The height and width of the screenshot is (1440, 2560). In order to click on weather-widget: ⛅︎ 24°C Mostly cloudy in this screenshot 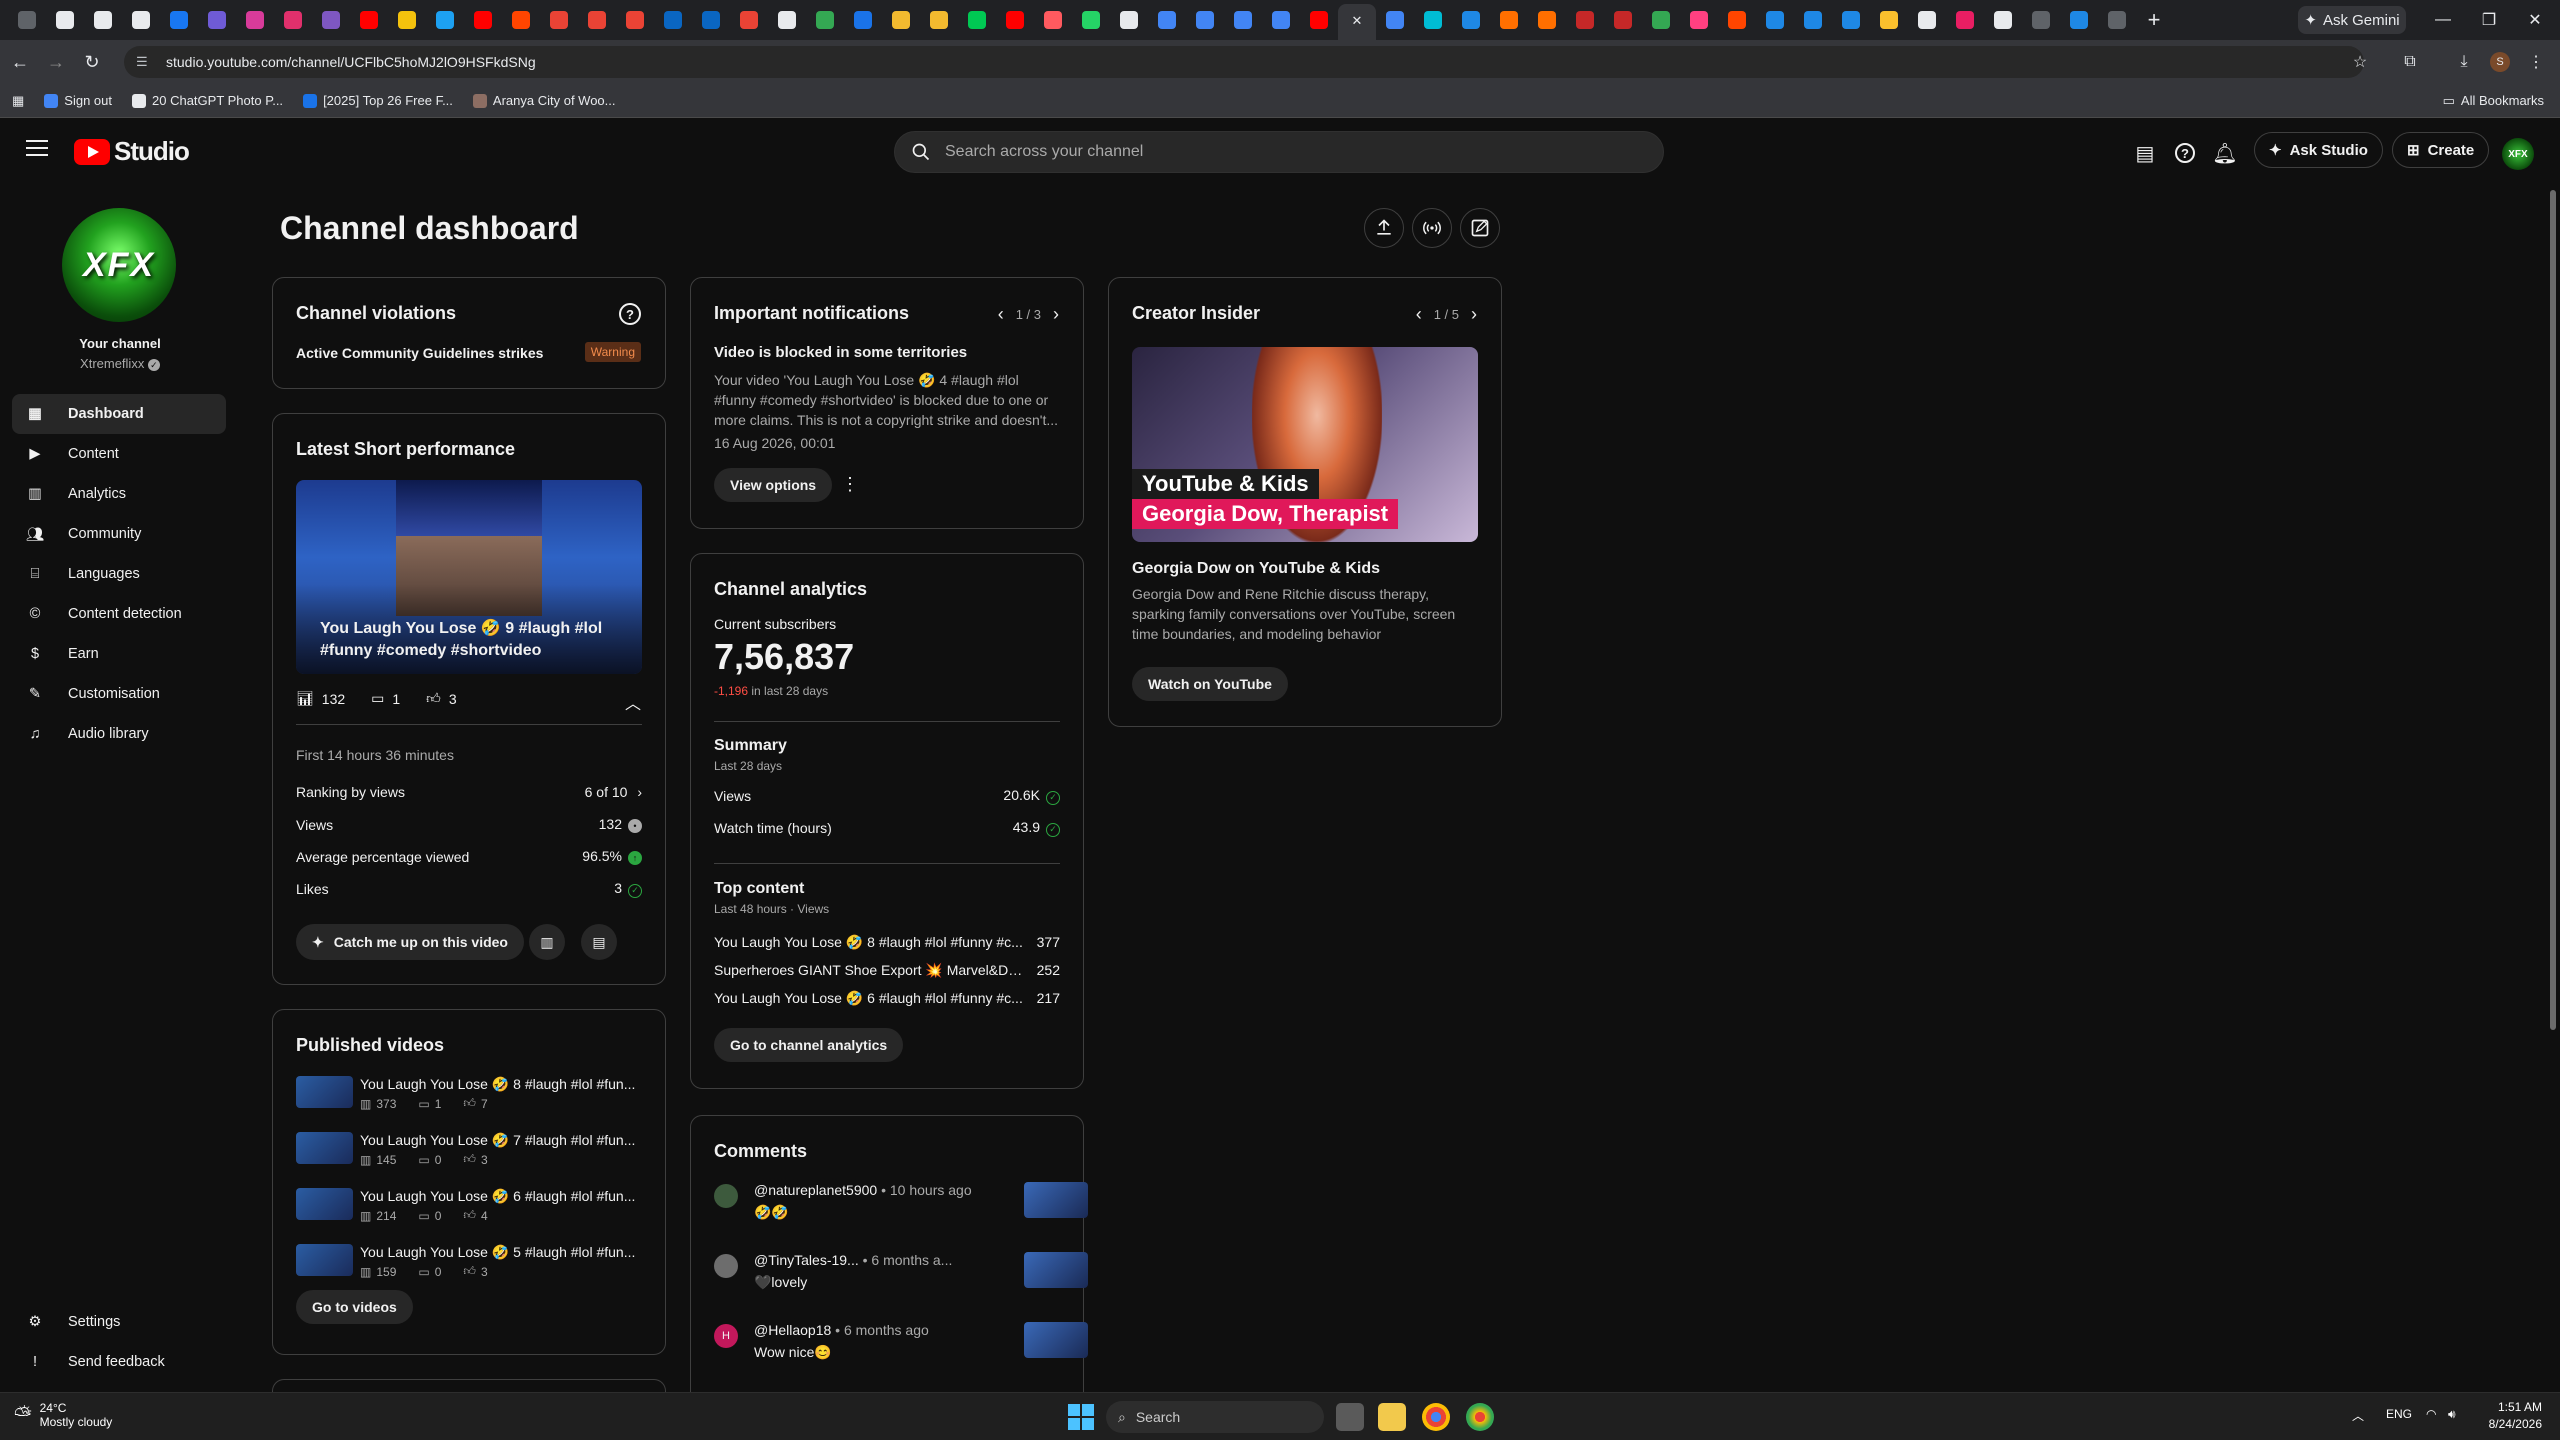, I will do `click(63, 1415)`.